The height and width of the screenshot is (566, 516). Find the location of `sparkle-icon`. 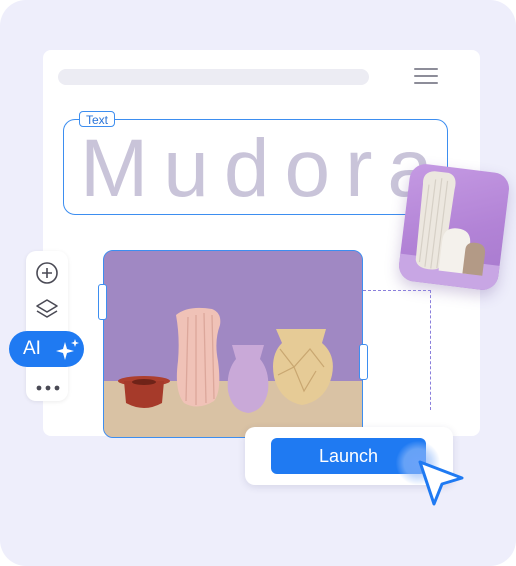

sparkle-icon is located at coordinates (67, 349).